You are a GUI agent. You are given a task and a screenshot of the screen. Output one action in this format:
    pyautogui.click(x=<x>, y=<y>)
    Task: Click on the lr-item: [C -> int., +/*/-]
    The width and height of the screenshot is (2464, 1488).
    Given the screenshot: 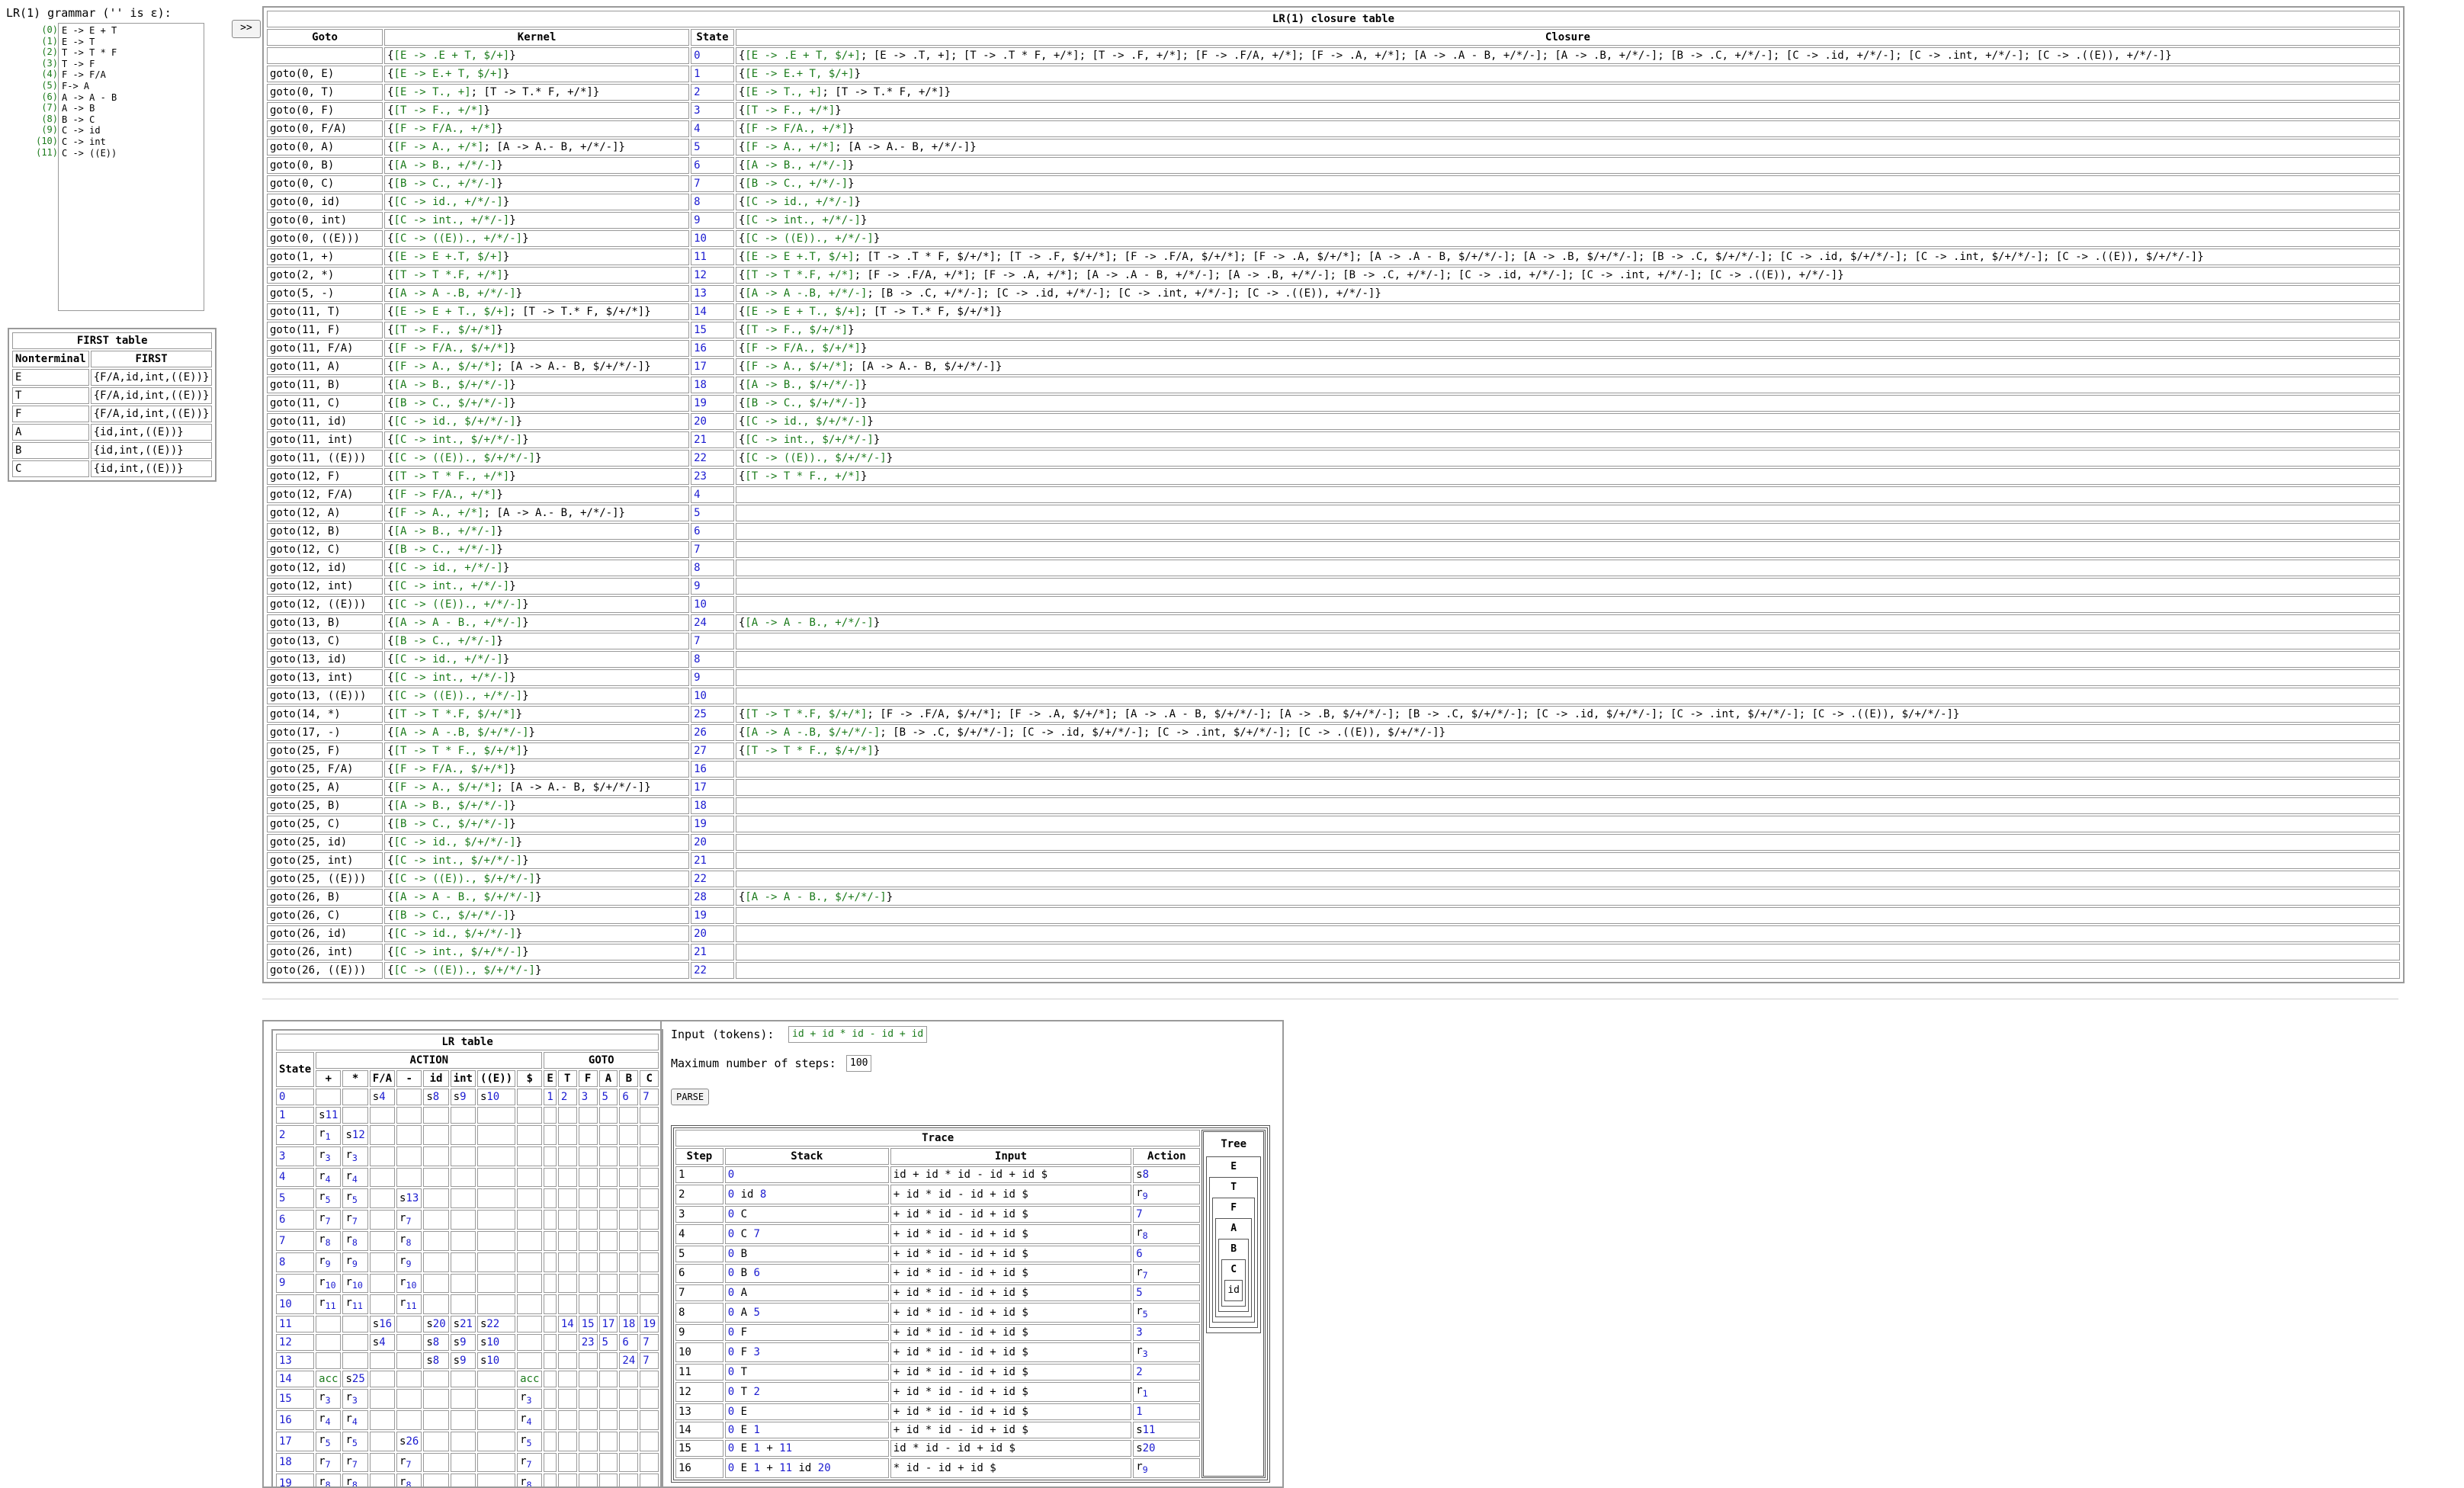 What is the action you would take?
    pyautogui.click(x=451, y=586)
    